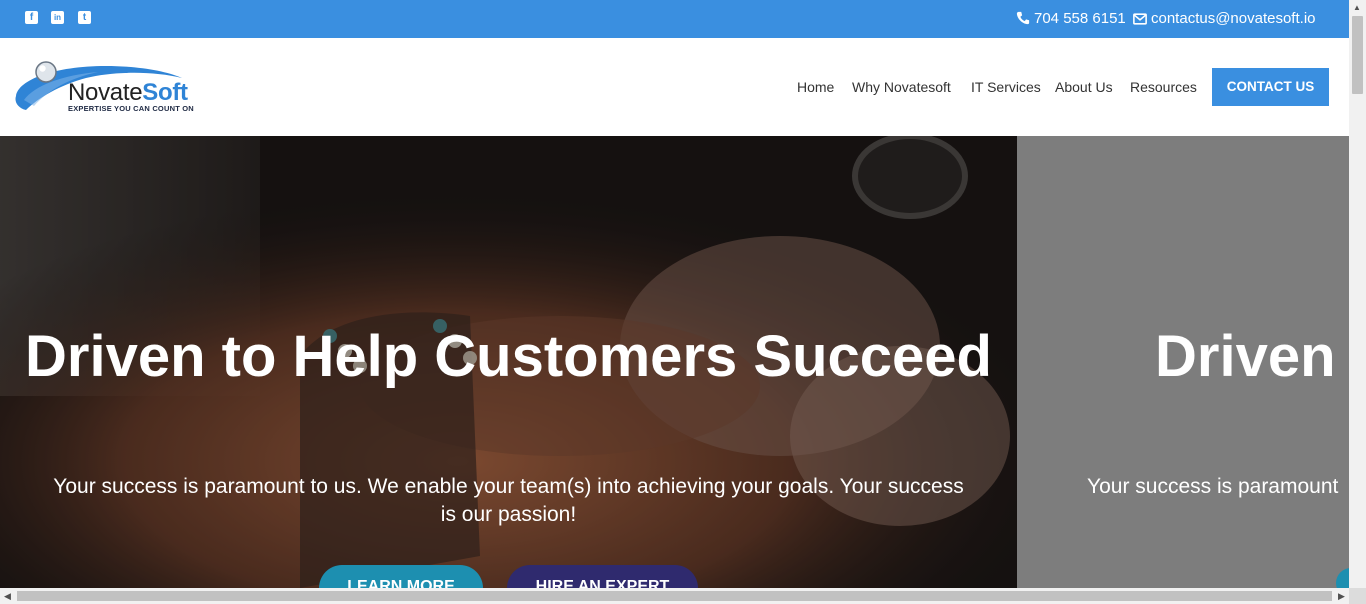 The width and height of the screenshot is (1366, 604). Describe the element at coordinates (131, 108) in the screenshot. I see `logo-tagline: EXPERTISE YOU CAN COUNT ON` at that location.